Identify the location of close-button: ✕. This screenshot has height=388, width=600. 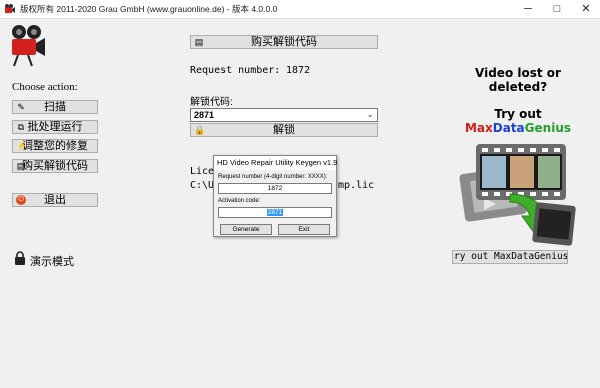
(586, 9).